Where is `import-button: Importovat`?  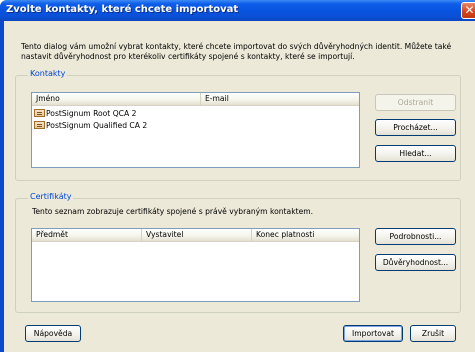 import-button: Importovat is located at coordinates (373, 333).